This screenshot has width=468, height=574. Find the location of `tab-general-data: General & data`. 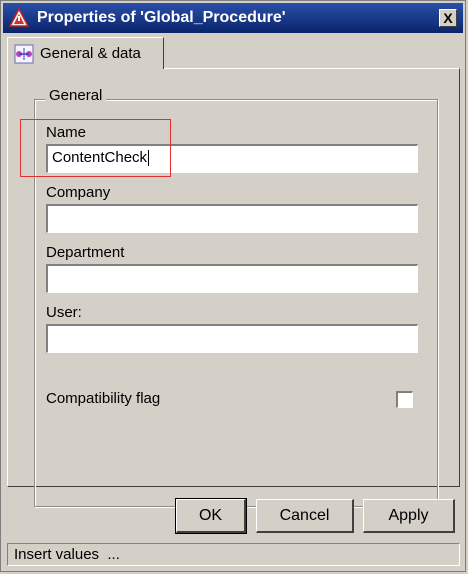

tab-general-data: General & data is located at coordinates (85, 53).